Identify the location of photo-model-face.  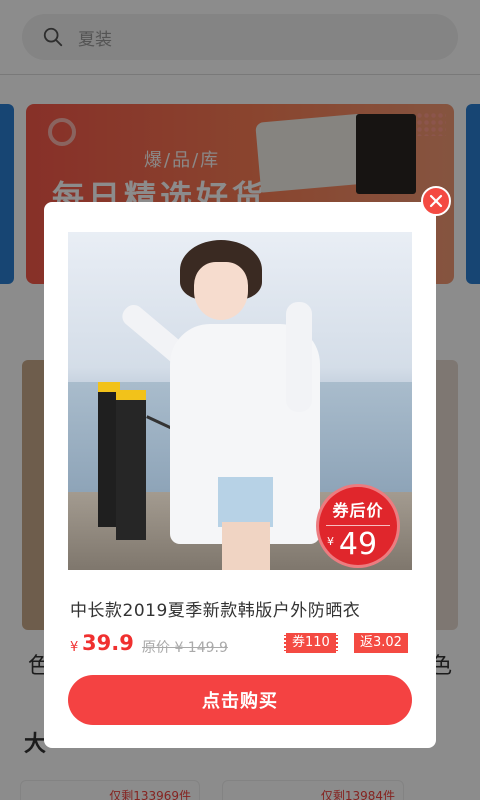
(221, 291).